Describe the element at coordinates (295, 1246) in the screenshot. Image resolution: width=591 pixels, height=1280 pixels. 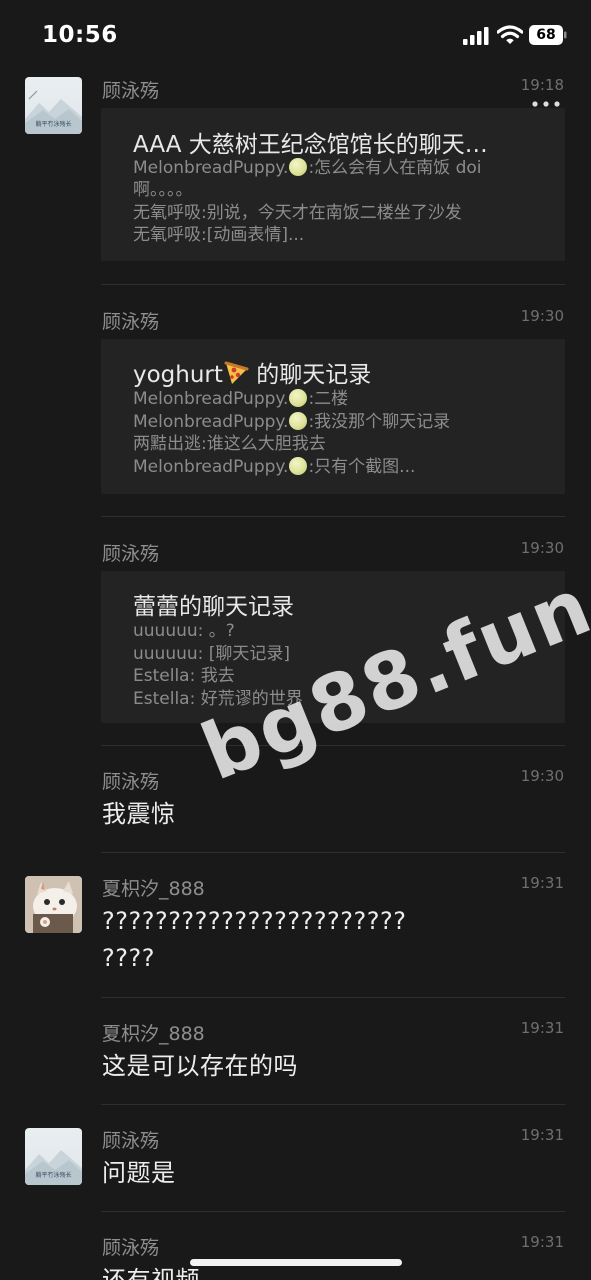
I see `message-item: 顾泳殇 19:31 还有视频` at that location.